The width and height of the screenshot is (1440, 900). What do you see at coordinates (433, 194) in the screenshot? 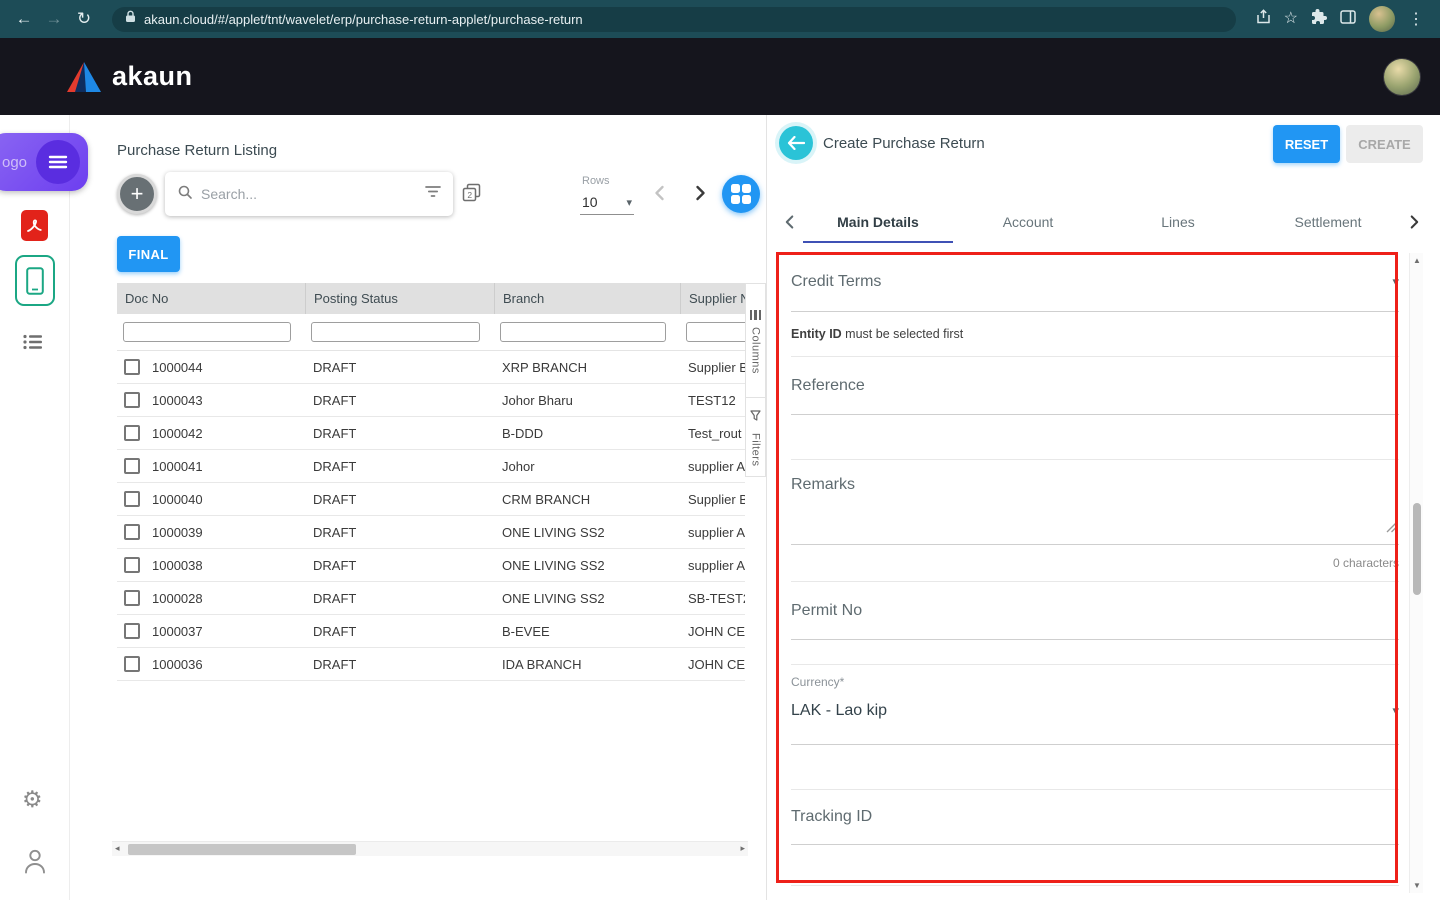
I see `filter-list-icon` at bounding box center [433, 194].